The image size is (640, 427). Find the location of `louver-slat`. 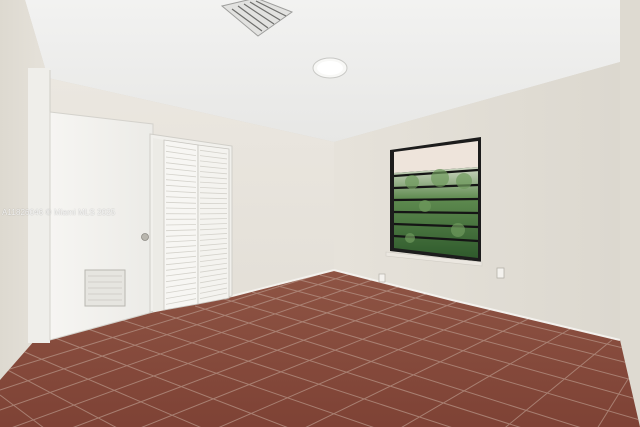

louver-slat is located at coordinates (181, 225).